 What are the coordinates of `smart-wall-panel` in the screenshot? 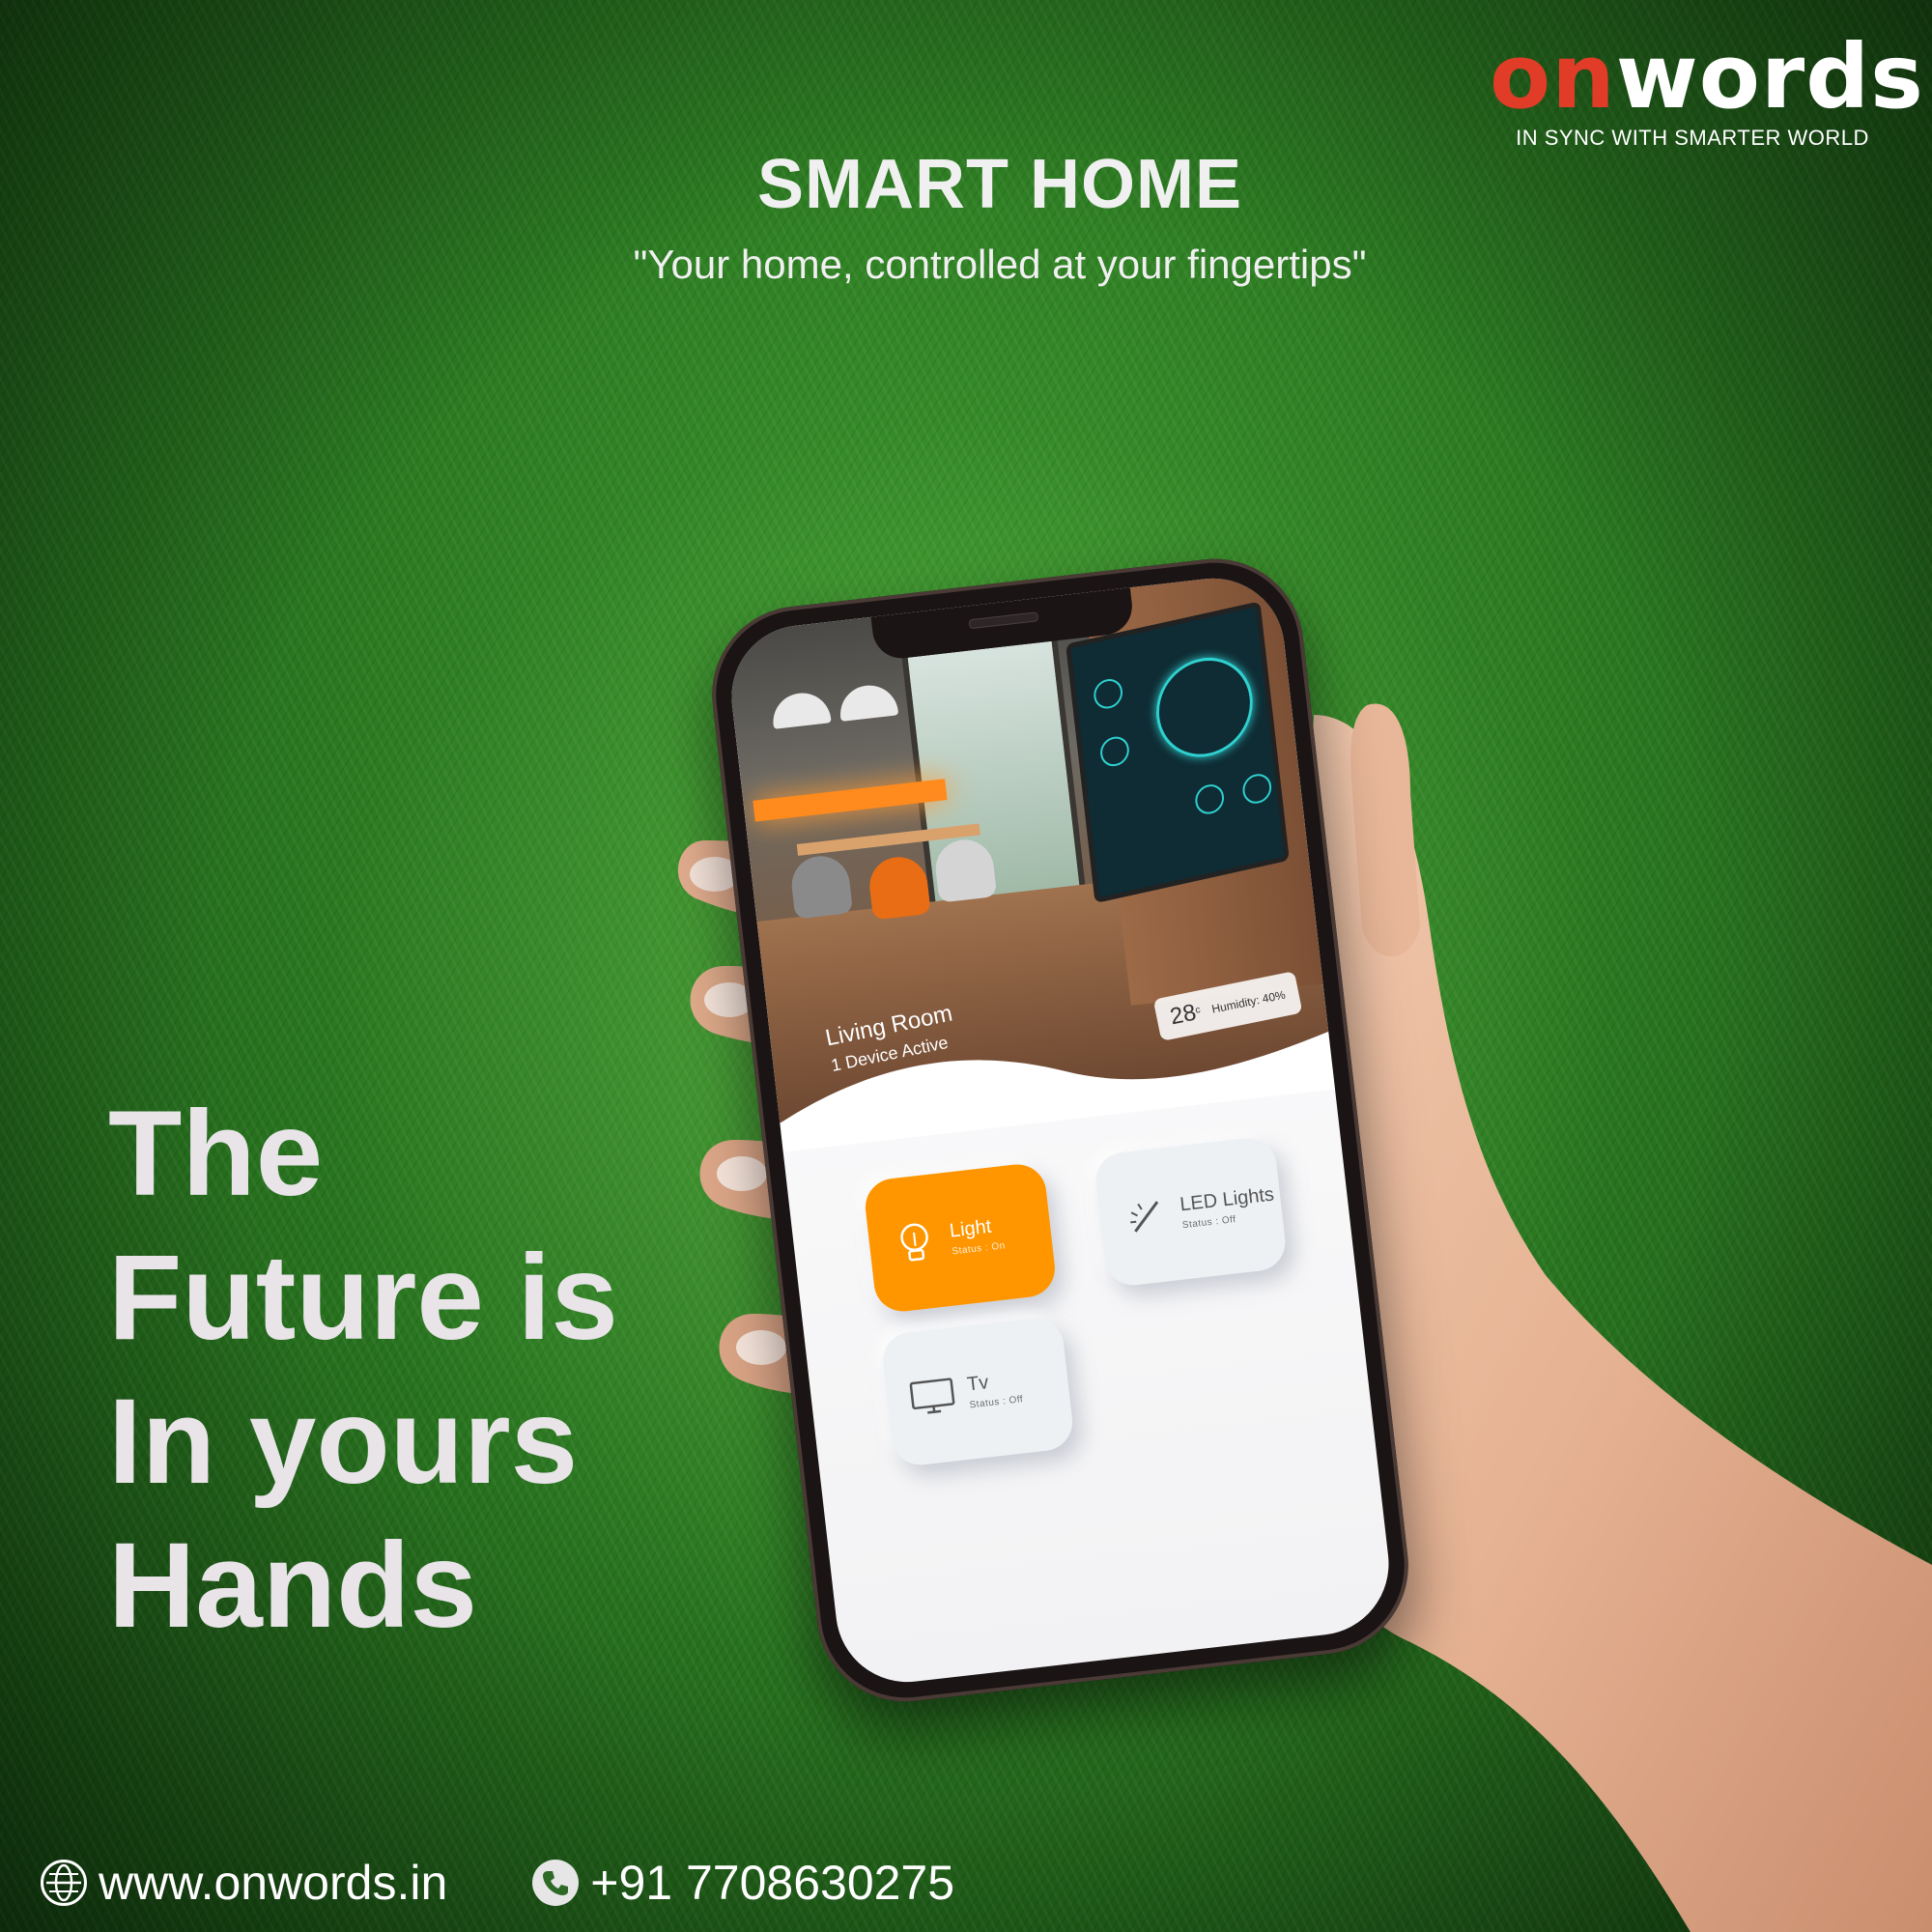 It's located at (1177, 752).